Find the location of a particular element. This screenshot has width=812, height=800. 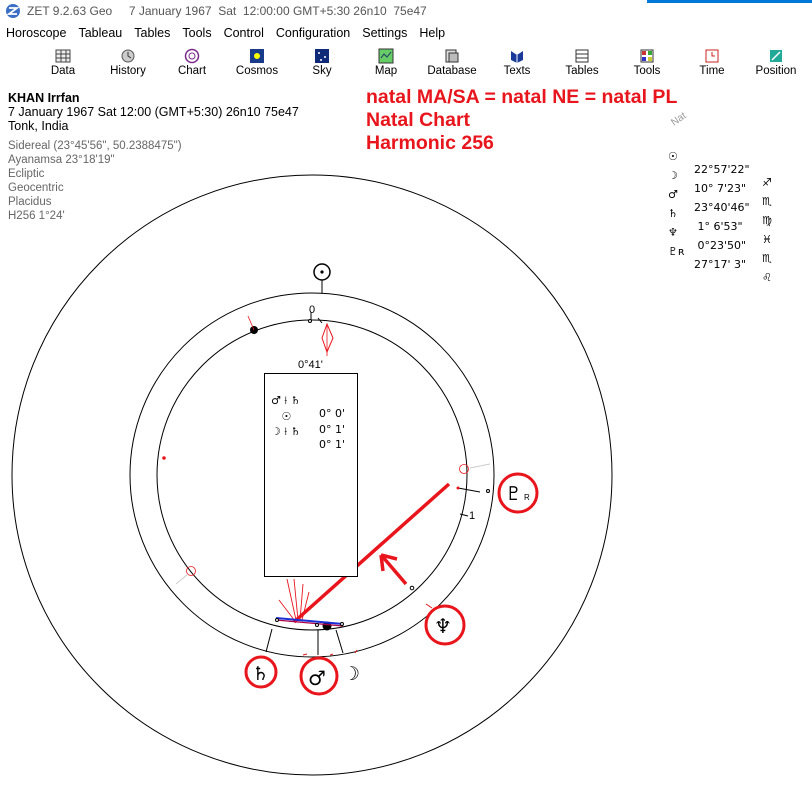

retrograde-label: R is located at coordinates (527, 497).